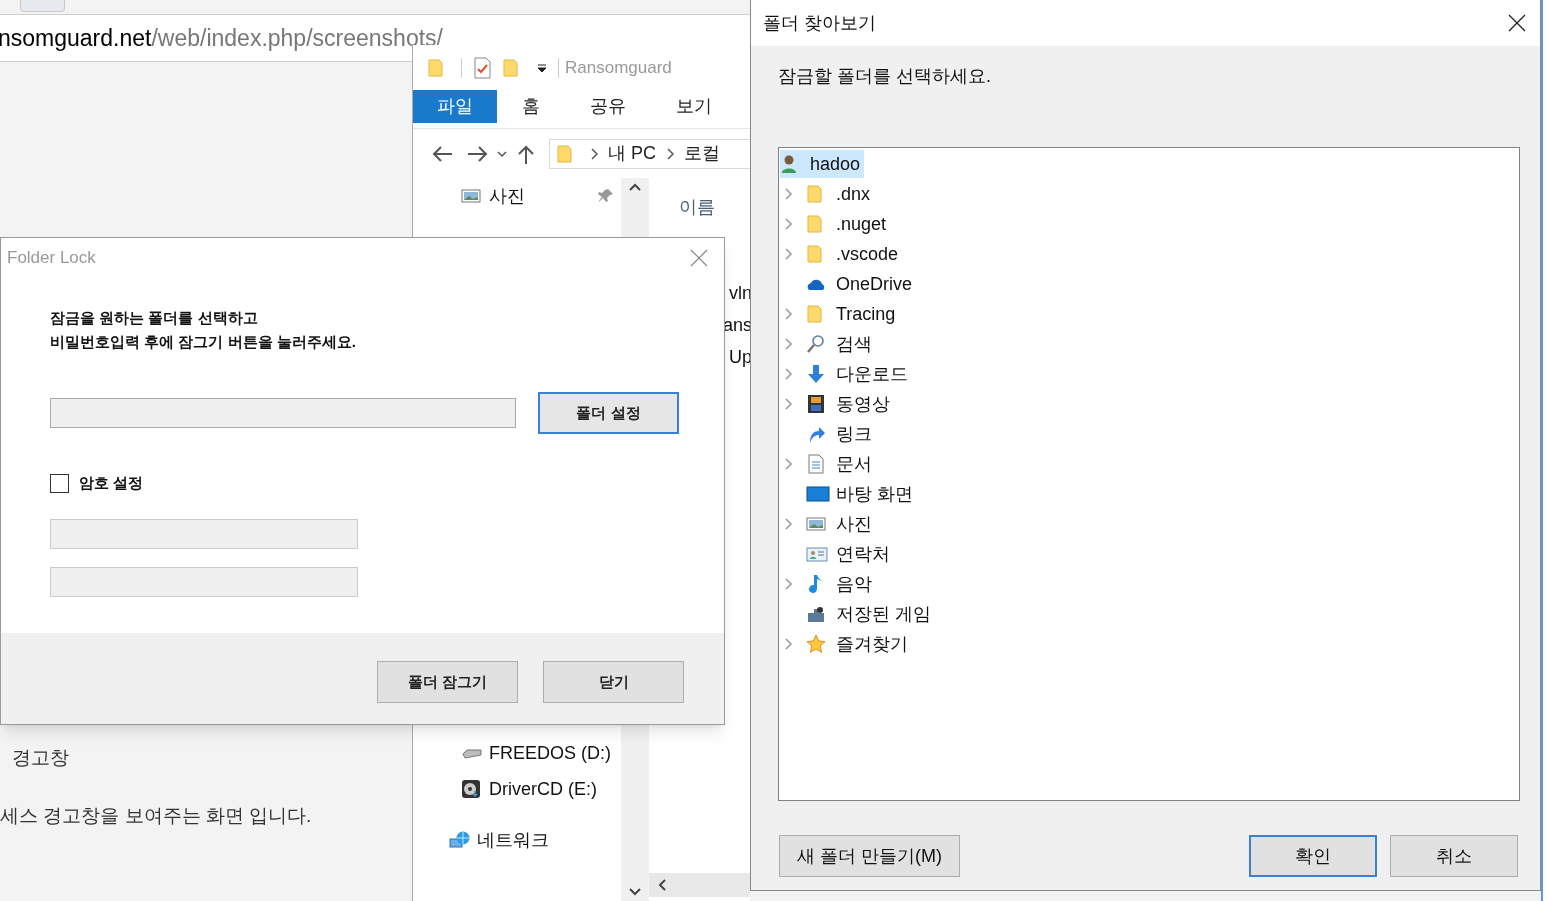 This screenshot has height=901, width=1547. What do you see at coordinates (608, 413) in the screenshot?
I see `folder-select-button: 폴더 설정` at bounding box center [608, 413].